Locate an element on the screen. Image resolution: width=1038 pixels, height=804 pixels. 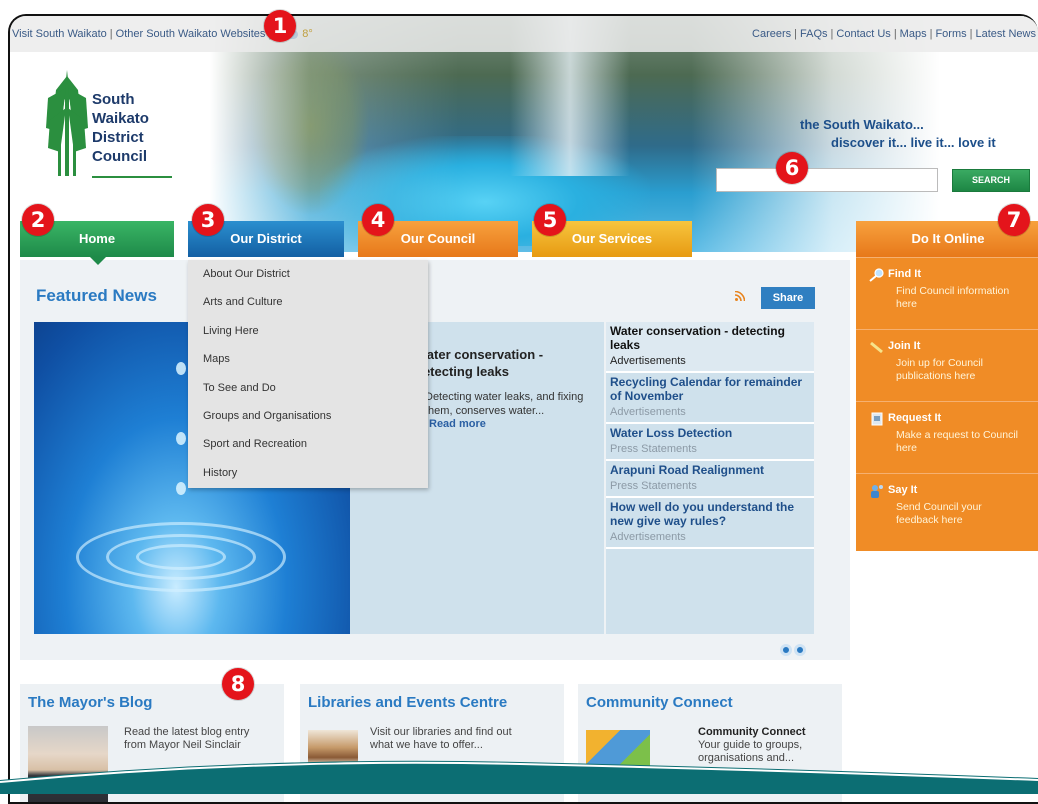
callout-badge-3: 3 is located at coordinates (208, 220).